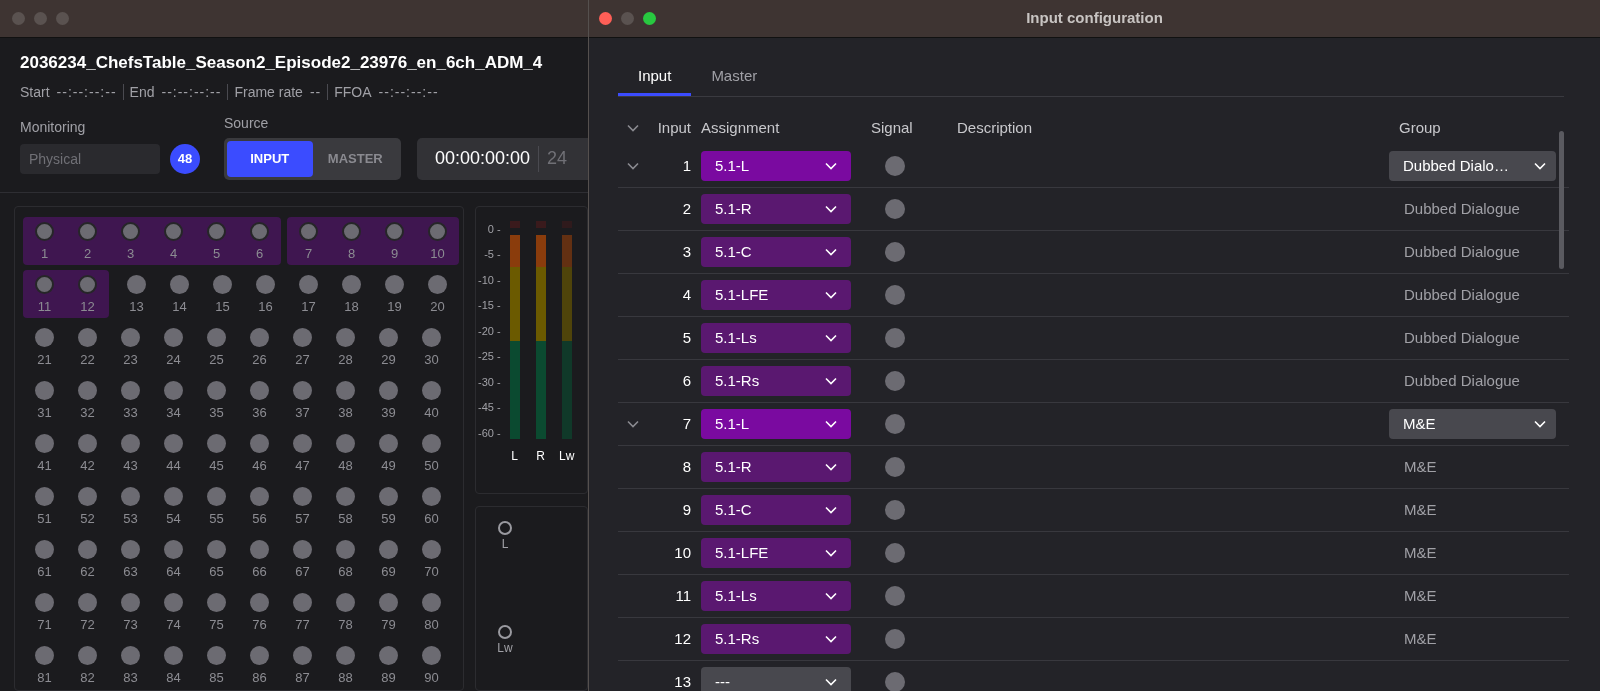 The height and width of the screenshot is (691, 1600). What do you see at coordinates (505, 631) in the screenshot?
I see `speaker-icon` at bounding box center [505, 631].